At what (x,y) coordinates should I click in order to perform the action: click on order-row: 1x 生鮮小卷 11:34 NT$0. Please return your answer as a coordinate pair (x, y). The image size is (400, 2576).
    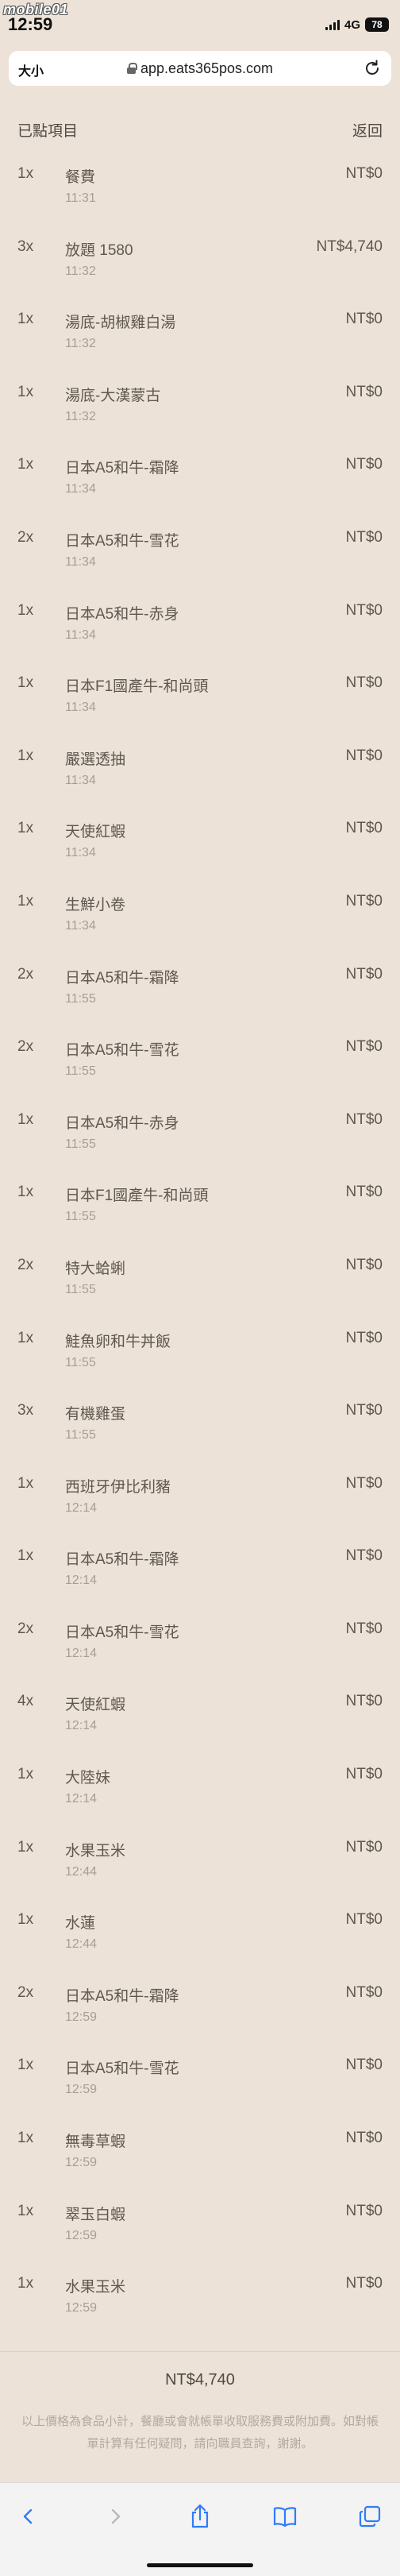
    Looking at the image, I should click on (200, 915).